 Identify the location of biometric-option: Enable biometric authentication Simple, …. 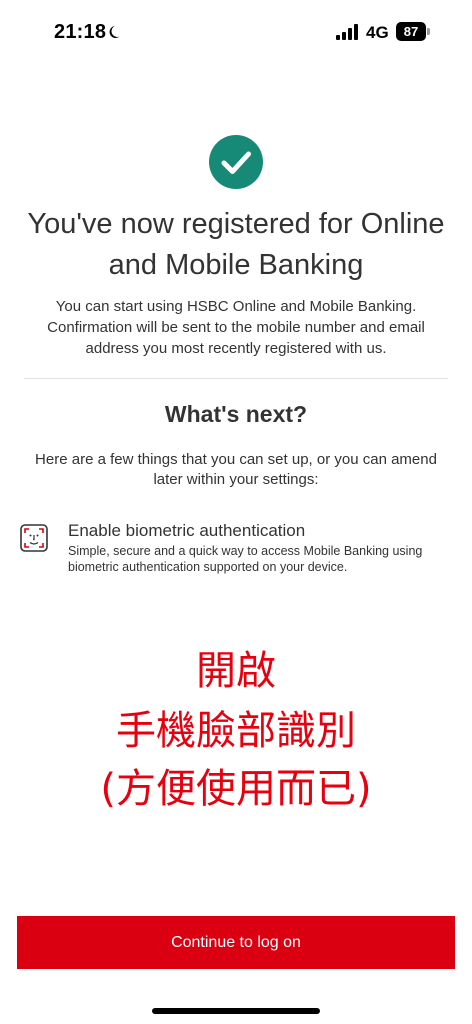
(236, 548).